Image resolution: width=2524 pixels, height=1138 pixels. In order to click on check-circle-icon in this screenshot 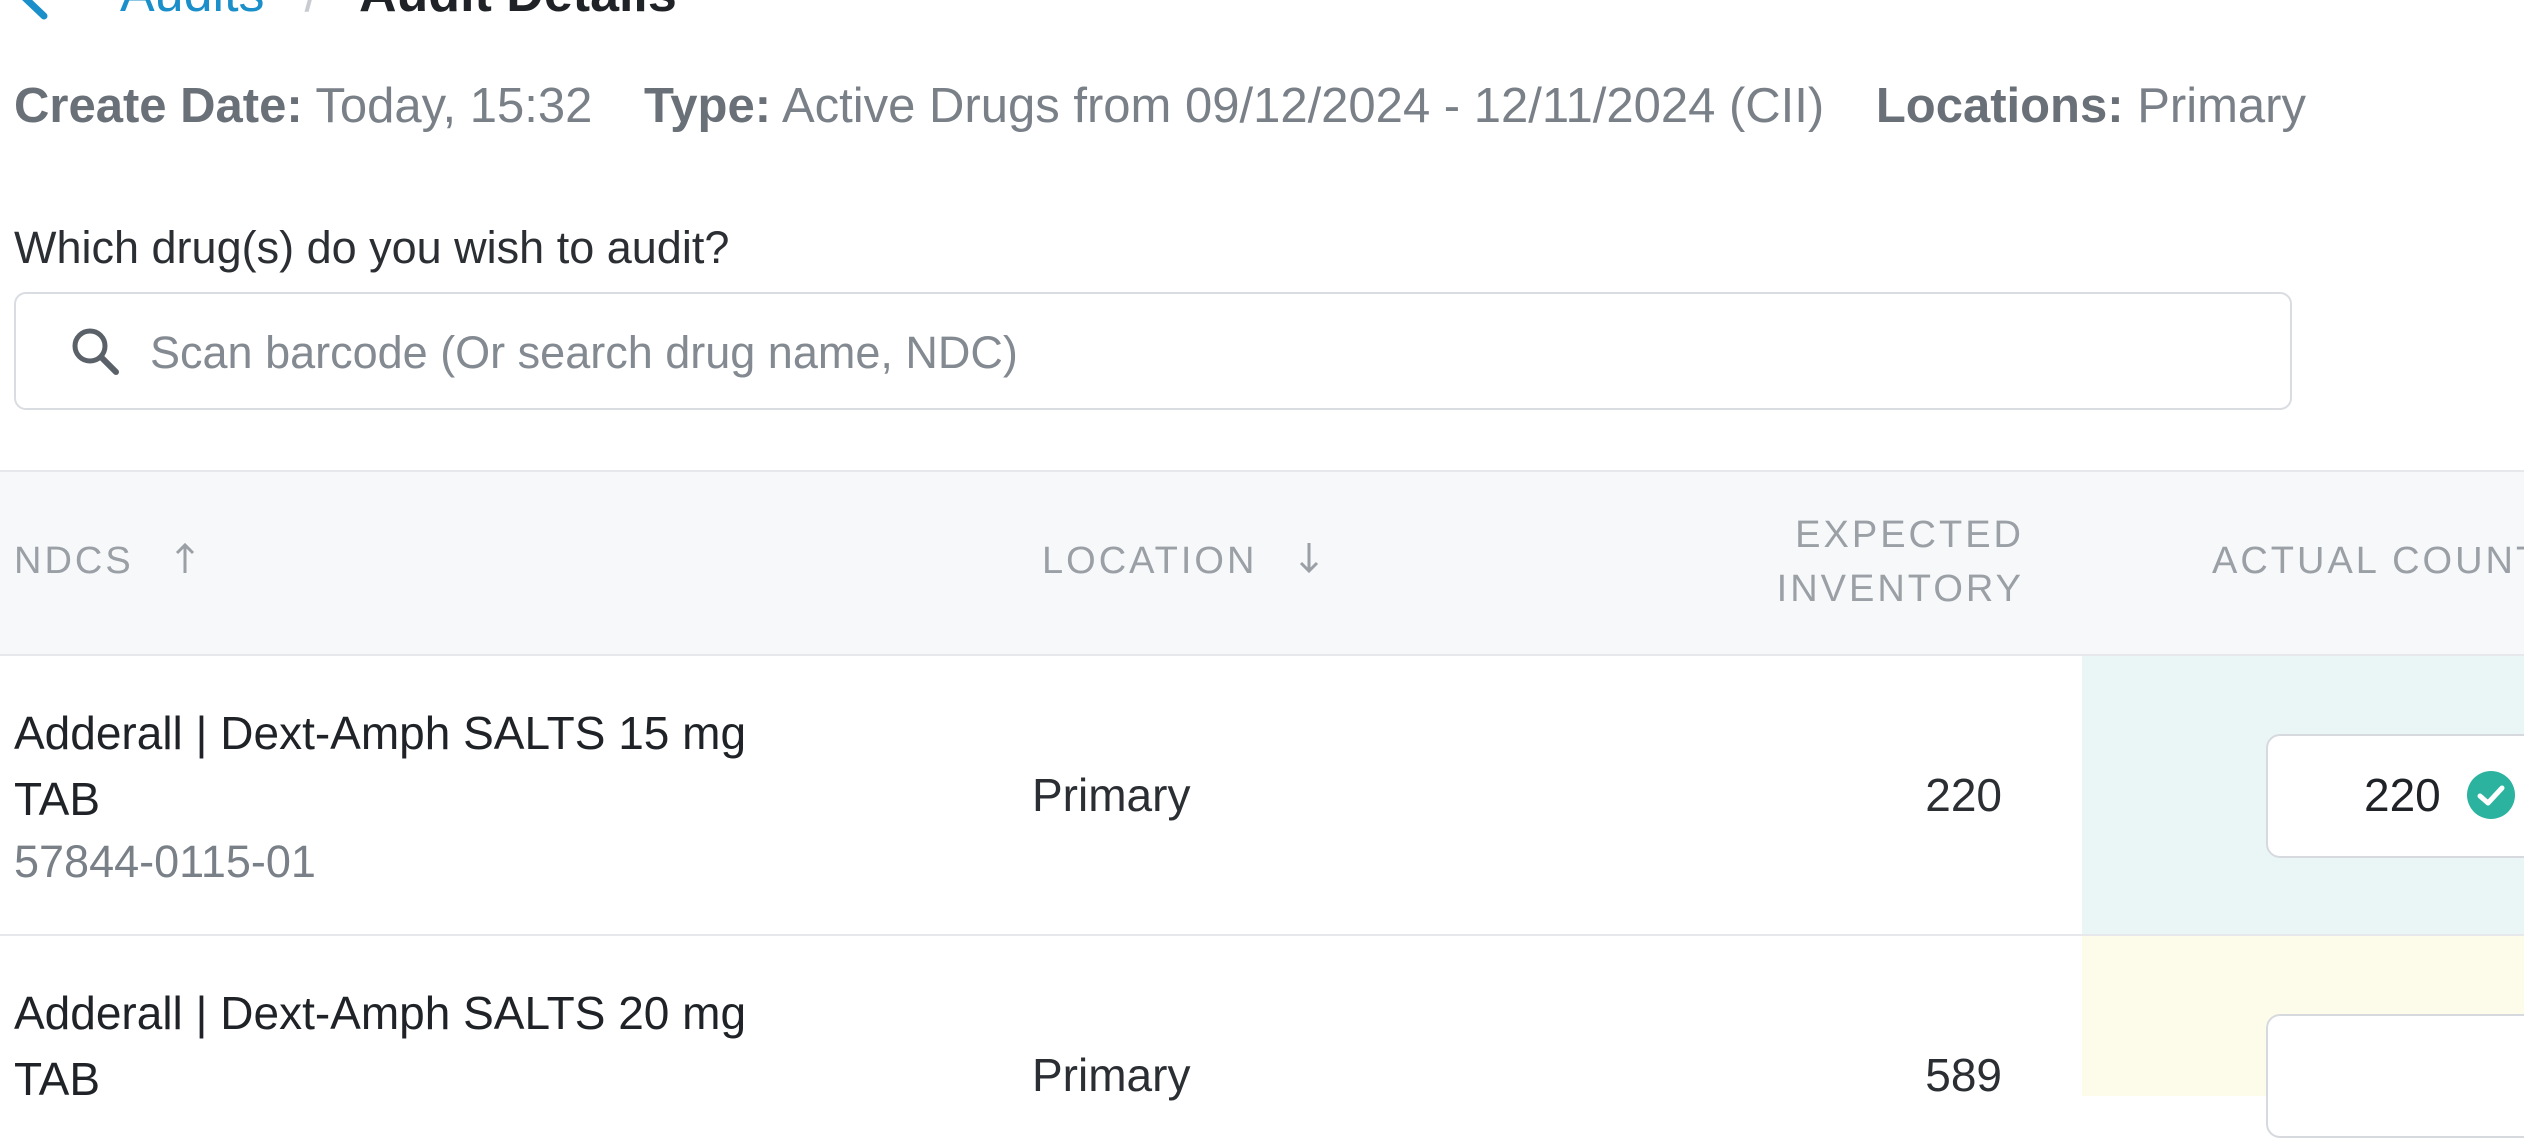, I will do `click(2491, 797)`.